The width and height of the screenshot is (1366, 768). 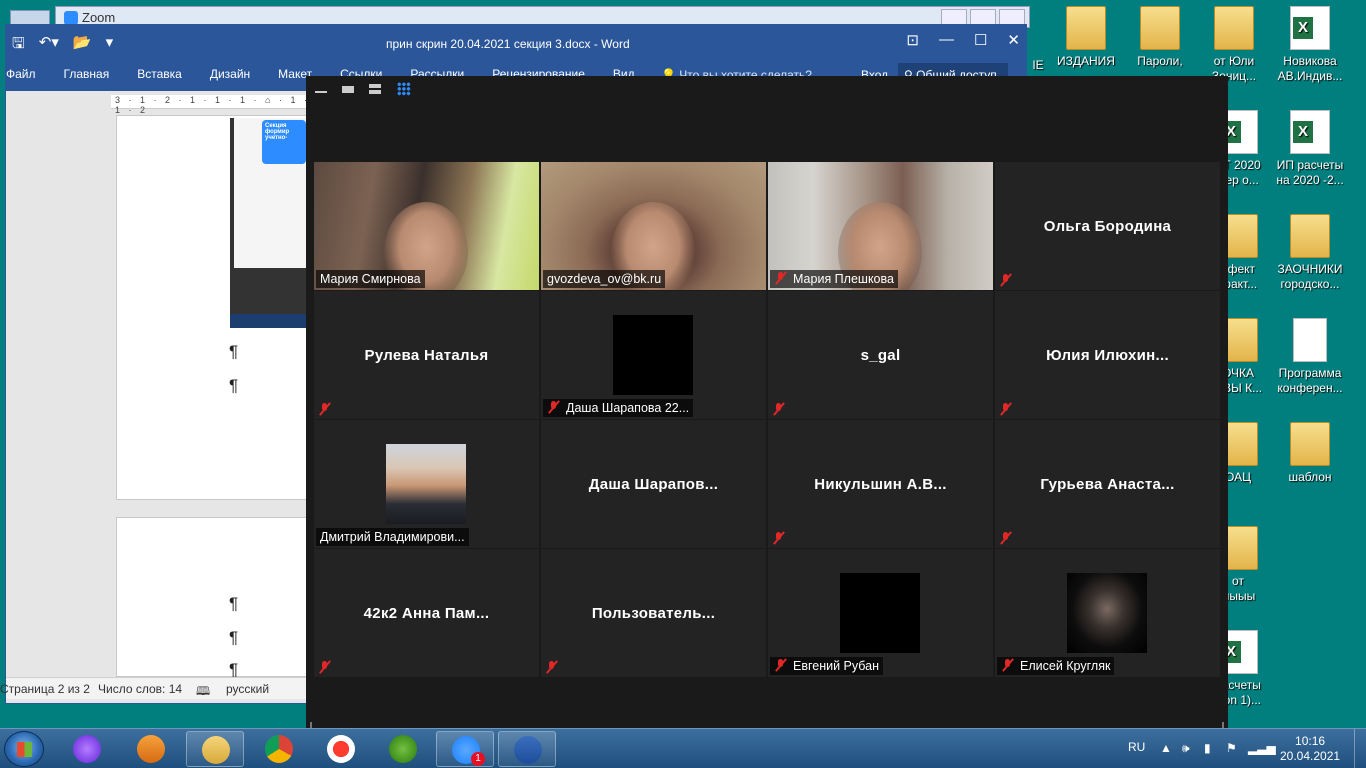 I want to click on word-maximize-button: ☐, so click(x=980, y=40).